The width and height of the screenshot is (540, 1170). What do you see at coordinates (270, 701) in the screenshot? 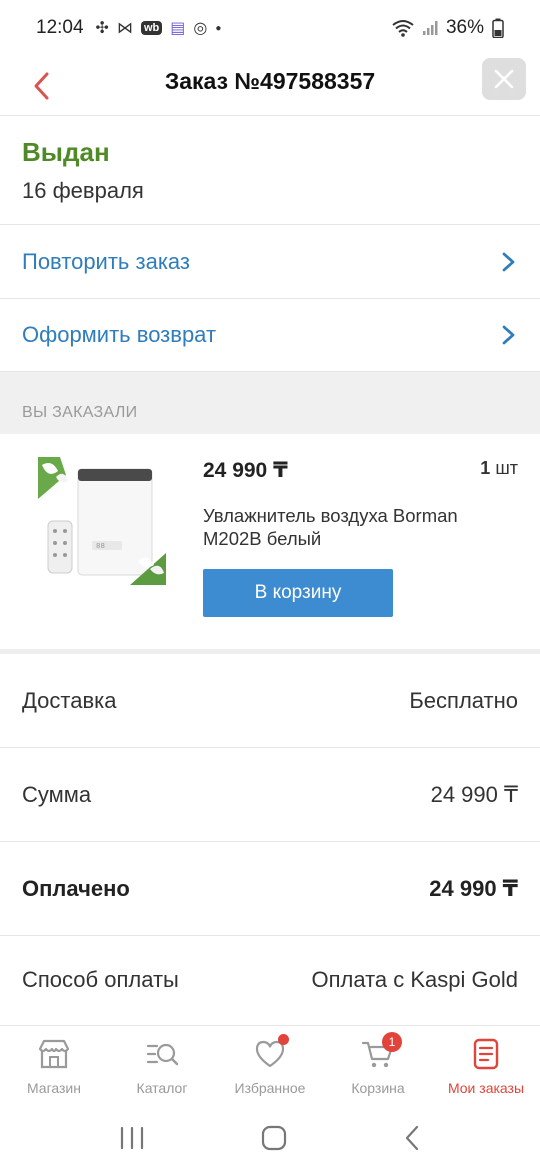
I see `delivery-row: Доставка Бесплатно` at bounding box center [270, 701].